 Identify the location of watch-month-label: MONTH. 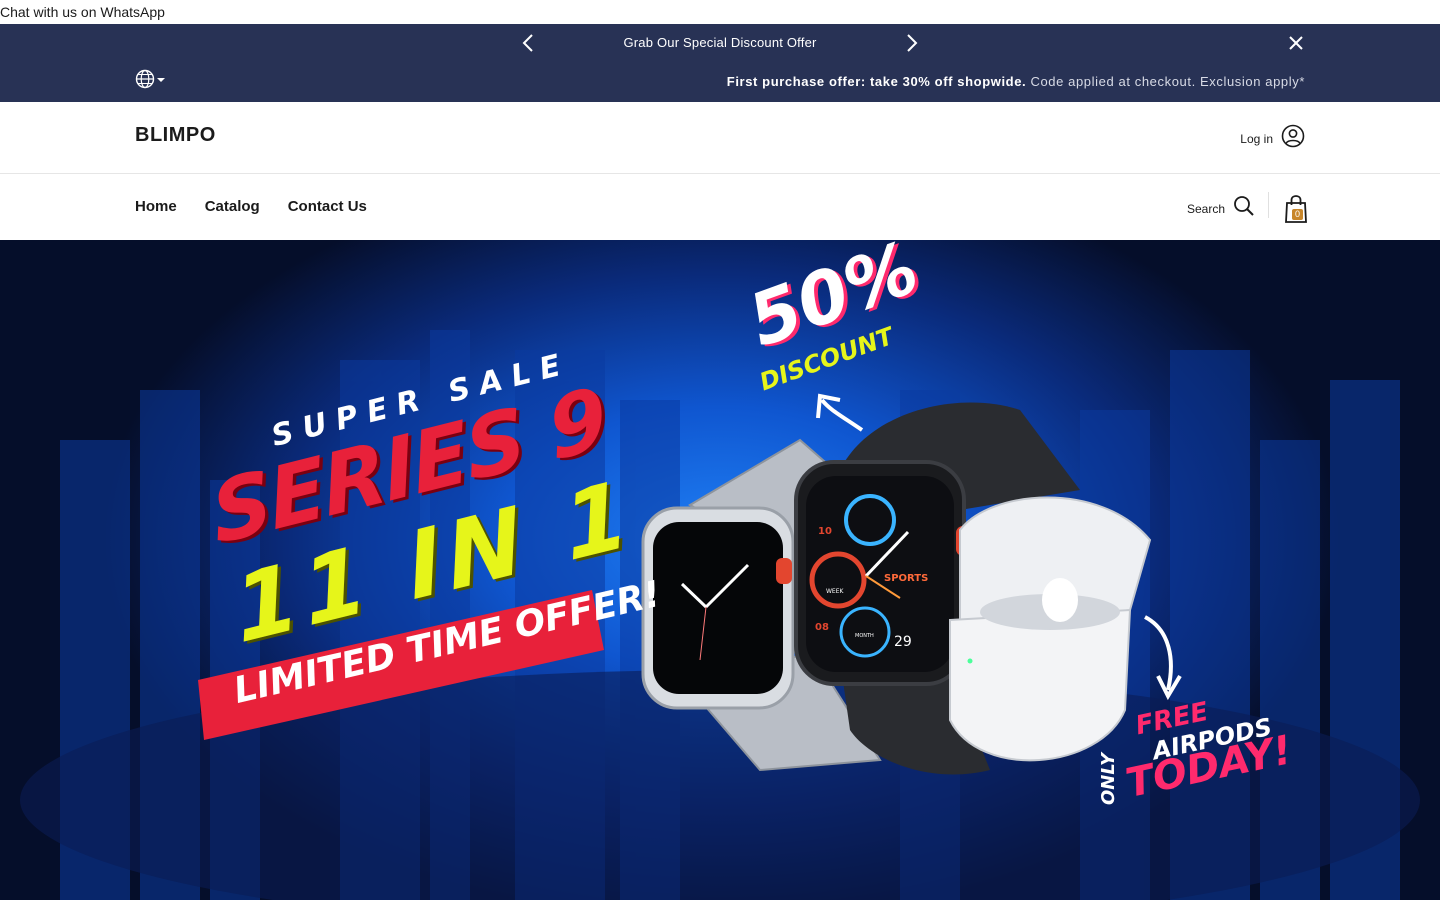
(864, 636).